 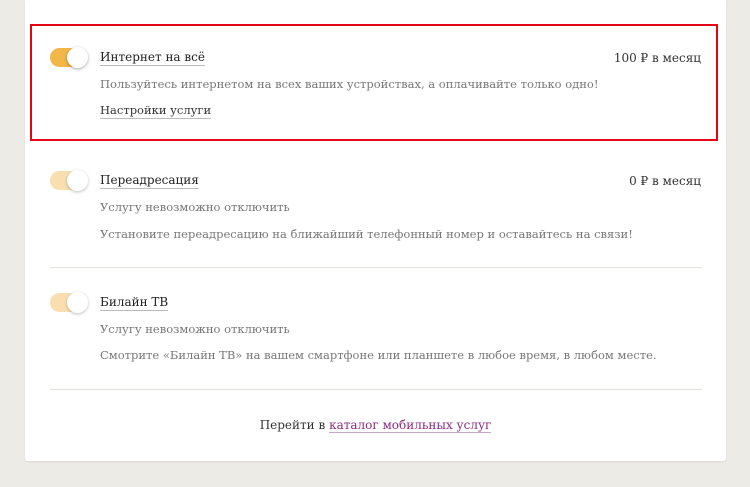 What do you see at coordinates (195, 329) in the screenshot?
I see `service-status-beeline-tv: Услугу невозможно отключить` at bounding box center [195, 329].